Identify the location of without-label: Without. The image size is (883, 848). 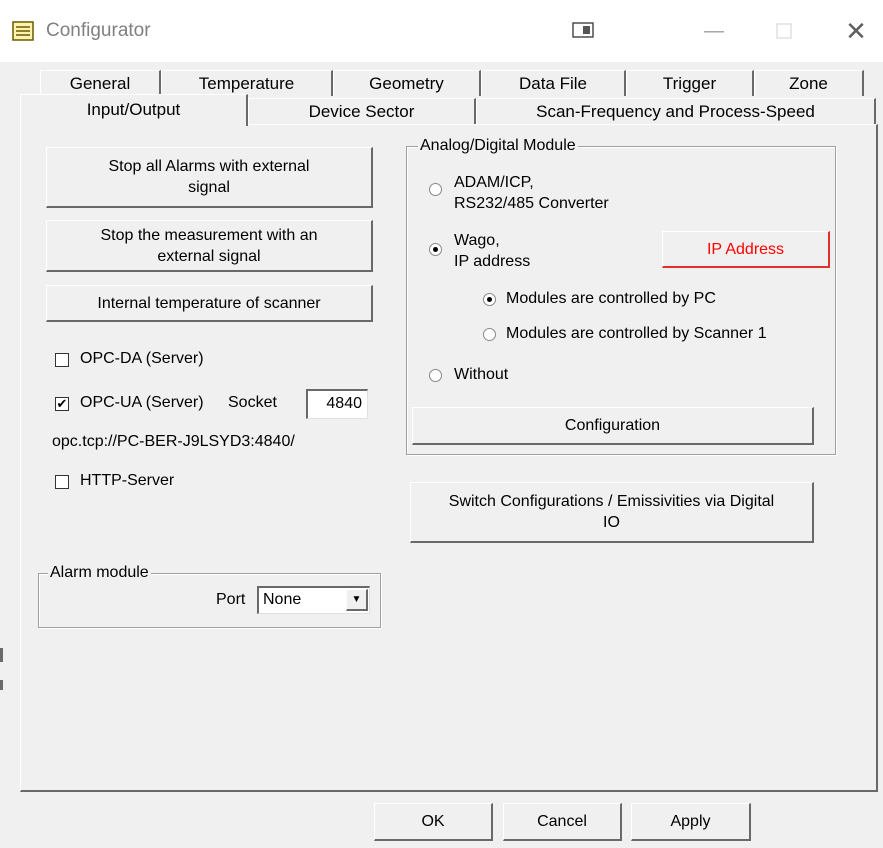
(481, 374).